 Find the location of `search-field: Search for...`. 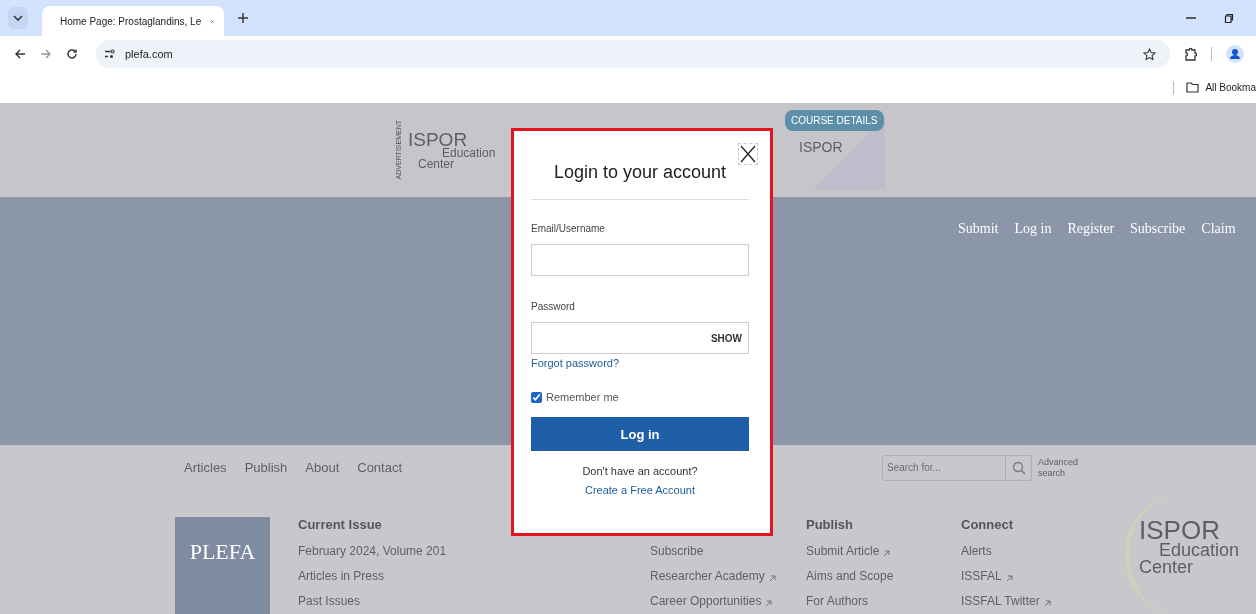

search-field: Search for... is located at coordinates (944, 467).